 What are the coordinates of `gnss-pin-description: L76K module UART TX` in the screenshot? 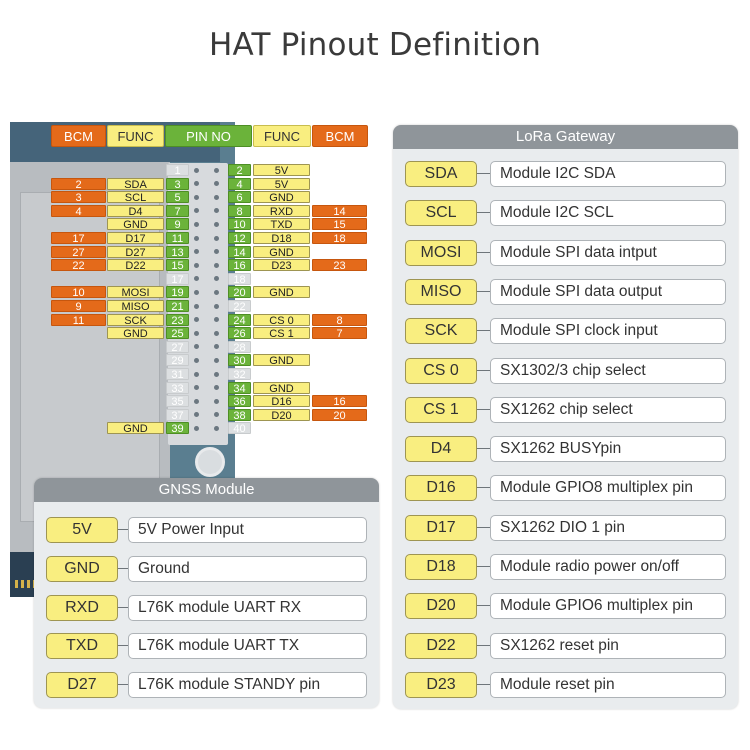 It's located at (247, 646).